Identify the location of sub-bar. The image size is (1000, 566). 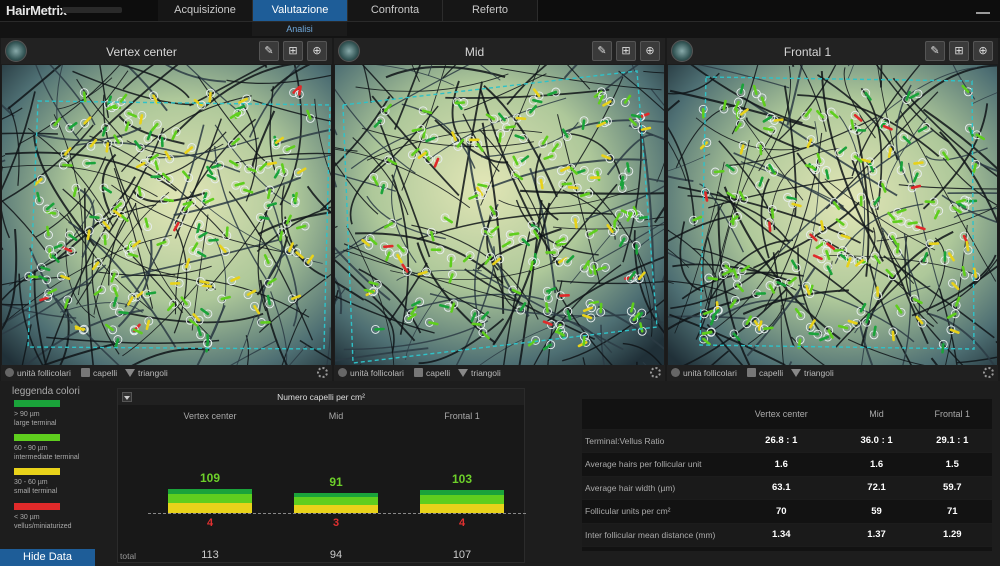
(500, 30).